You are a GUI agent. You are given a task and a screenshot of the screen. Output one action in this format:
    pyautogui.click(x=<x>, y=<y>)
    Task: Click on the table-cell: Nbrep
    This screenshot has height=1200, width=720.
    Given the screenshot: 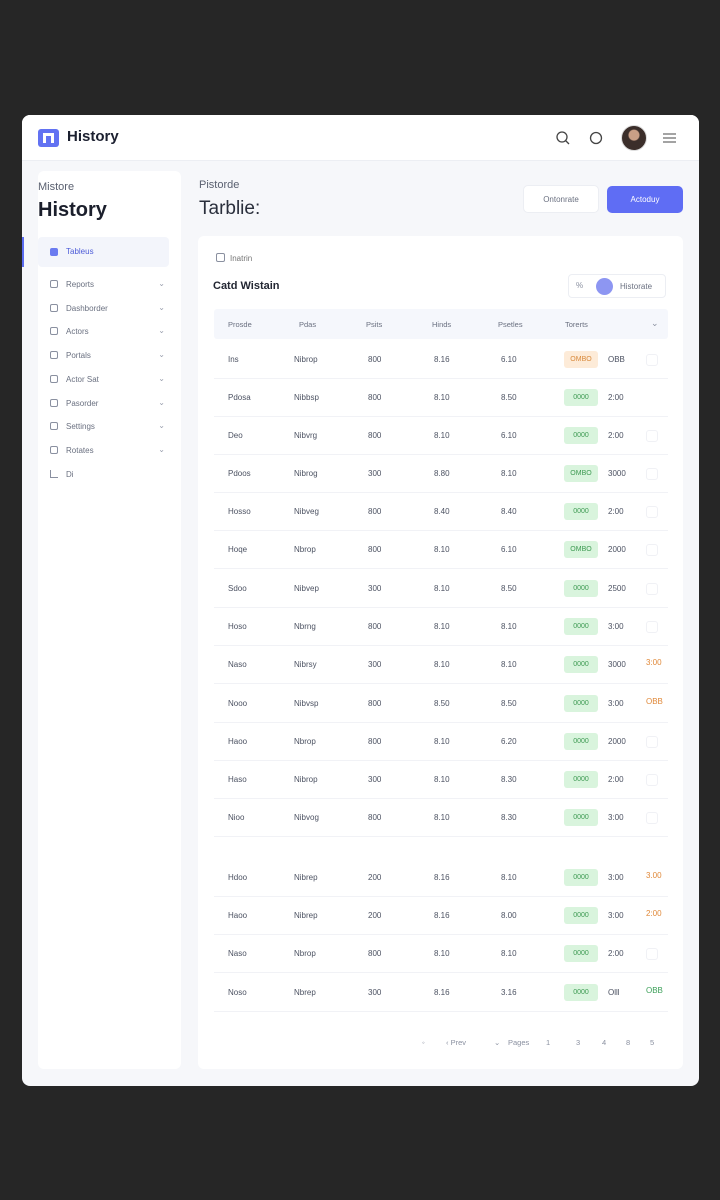 What is the action you would take?
    pyautogui.click(x=305, y=992)
    